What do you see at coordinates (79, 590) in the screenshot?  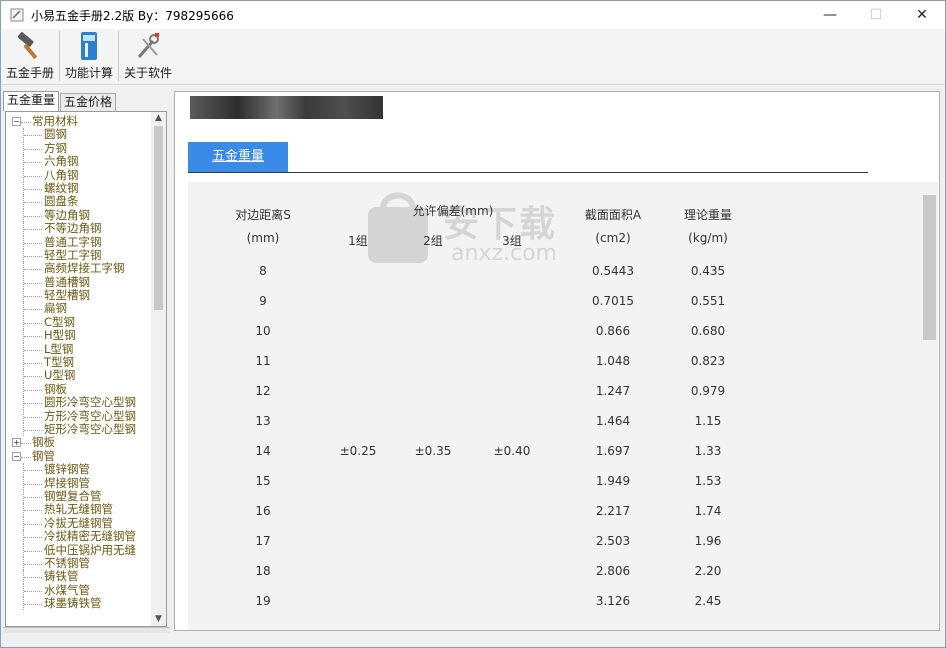 I see `tree-item: 水煤气管` at bounding box center [79, 590].